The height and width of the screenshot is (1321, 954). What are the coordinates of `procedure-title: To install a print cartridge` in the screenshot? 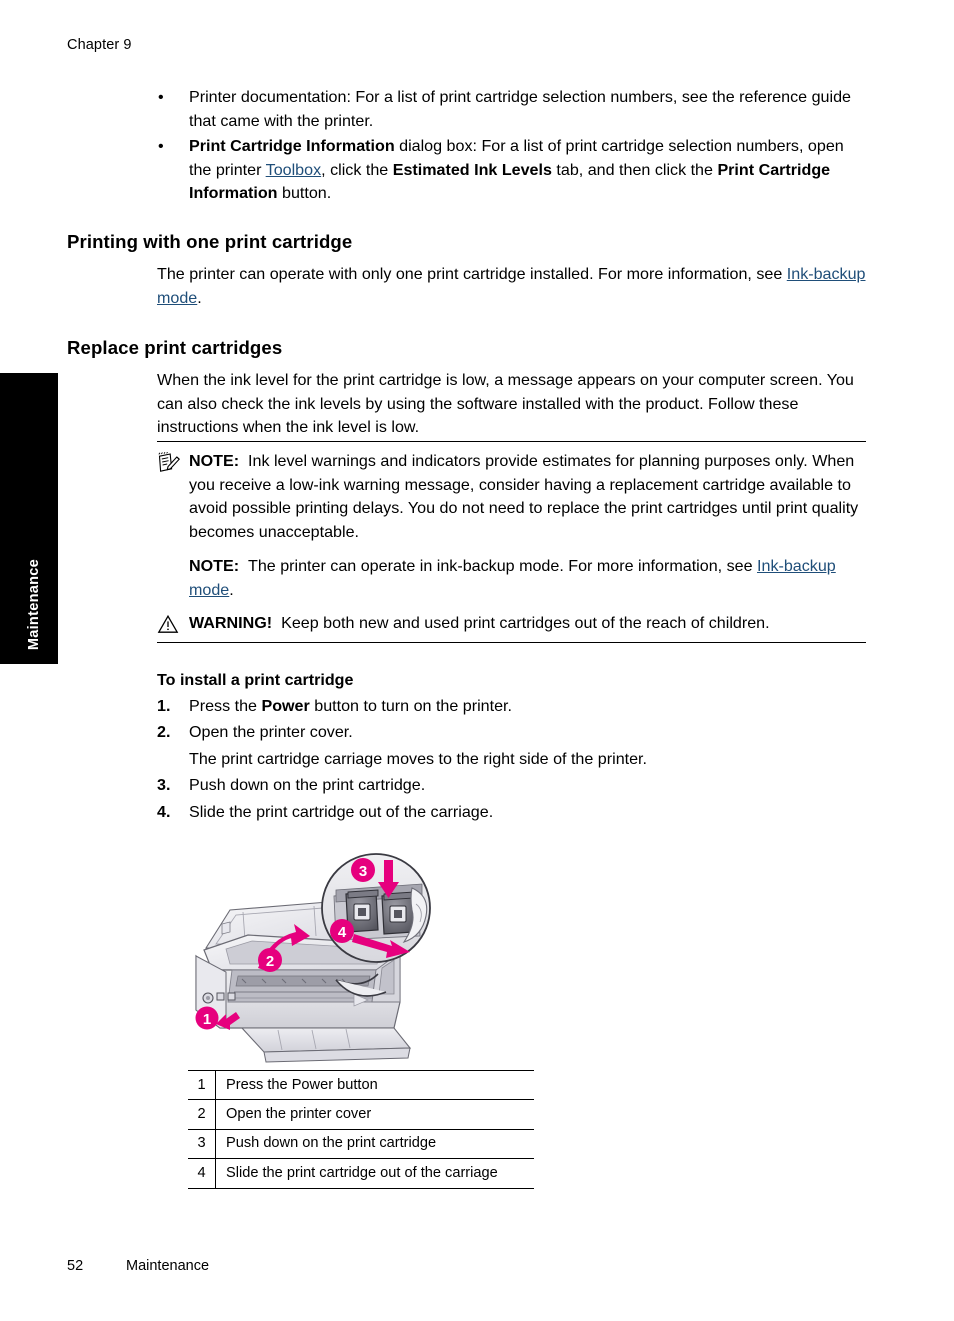 It's located at (255, 680).